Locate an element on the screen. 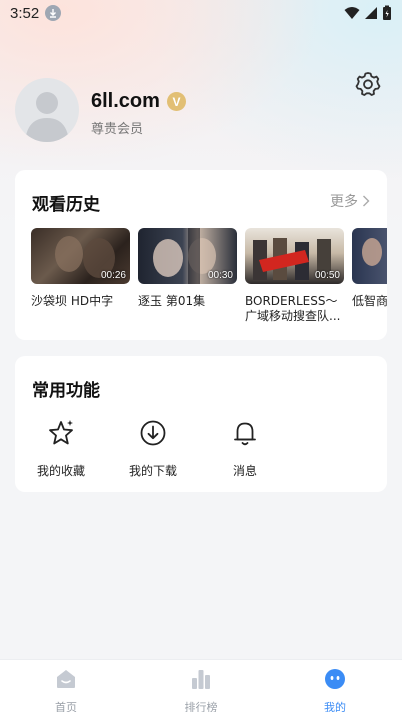 The width and height of the screenshot is (402, 712). download-status-icon is located at coordinates (53, 13).